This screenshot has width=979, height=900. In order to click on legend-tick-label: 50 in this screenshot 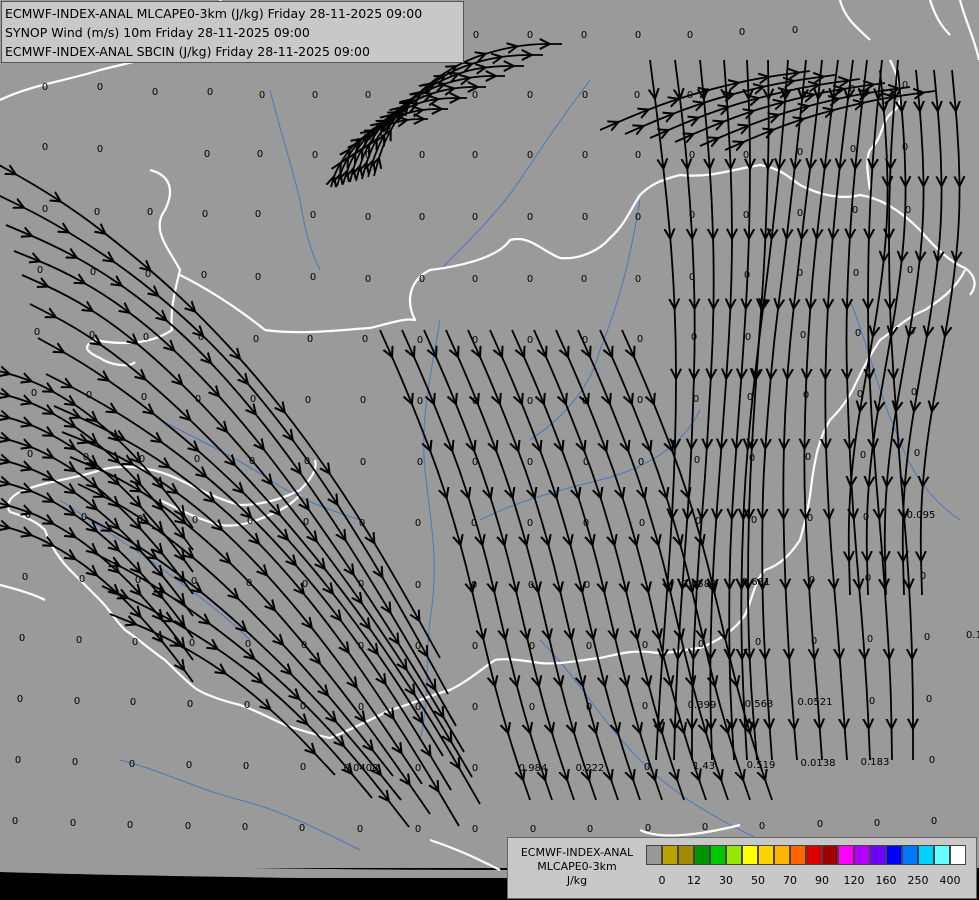, I will do `click(758, 880)`.